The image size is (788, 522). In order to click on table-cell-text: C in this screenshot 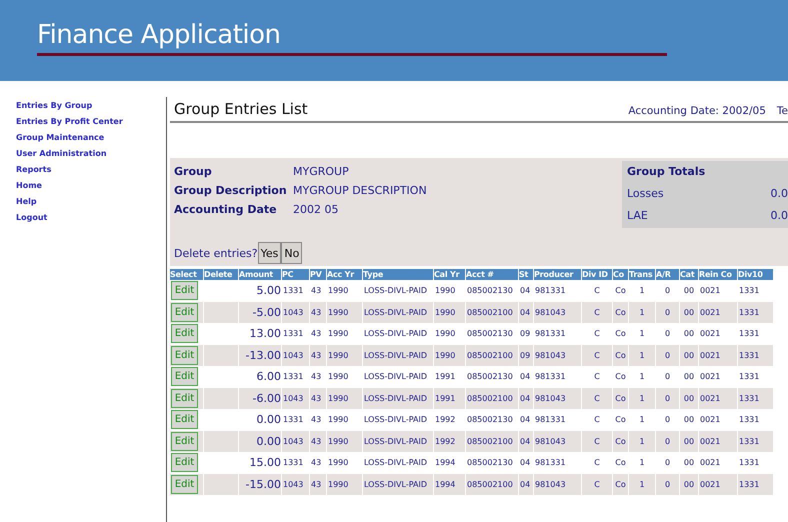, I will do `click(597, 334)`.